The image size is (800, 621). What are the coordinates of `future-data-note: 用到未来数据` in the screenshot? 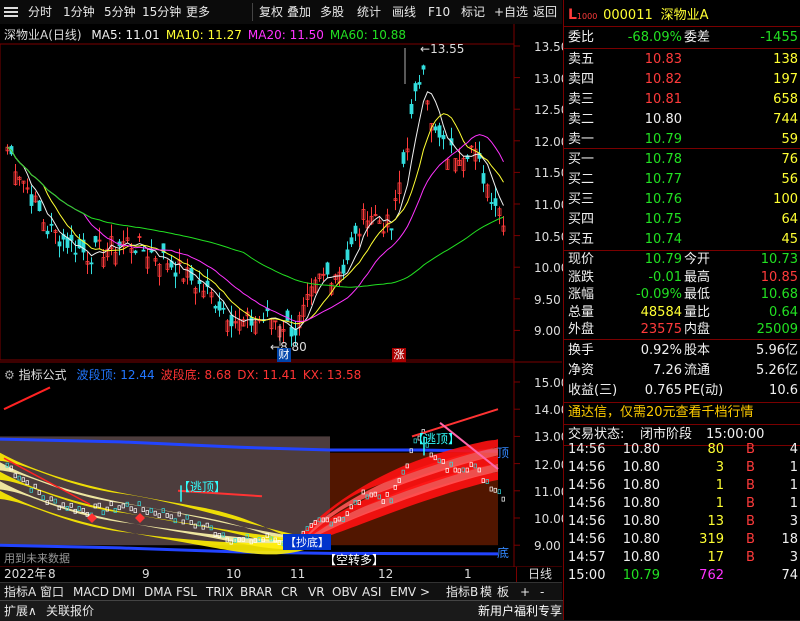 It's located at (37, 558).